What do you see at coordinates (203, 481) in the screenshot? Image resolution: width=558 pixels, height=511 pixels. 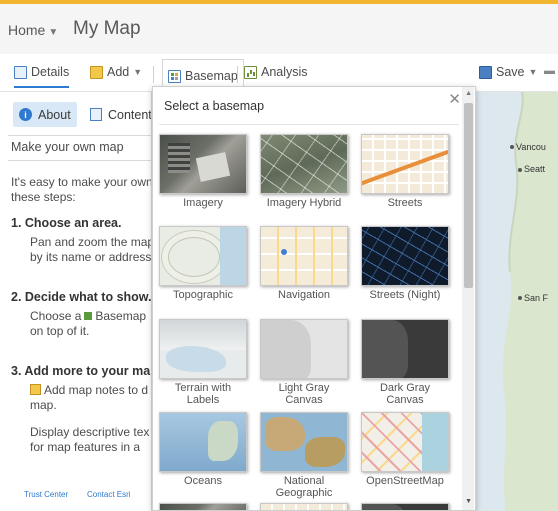 I see `basemap-label: Oceans` at bounding box center [203, 481].